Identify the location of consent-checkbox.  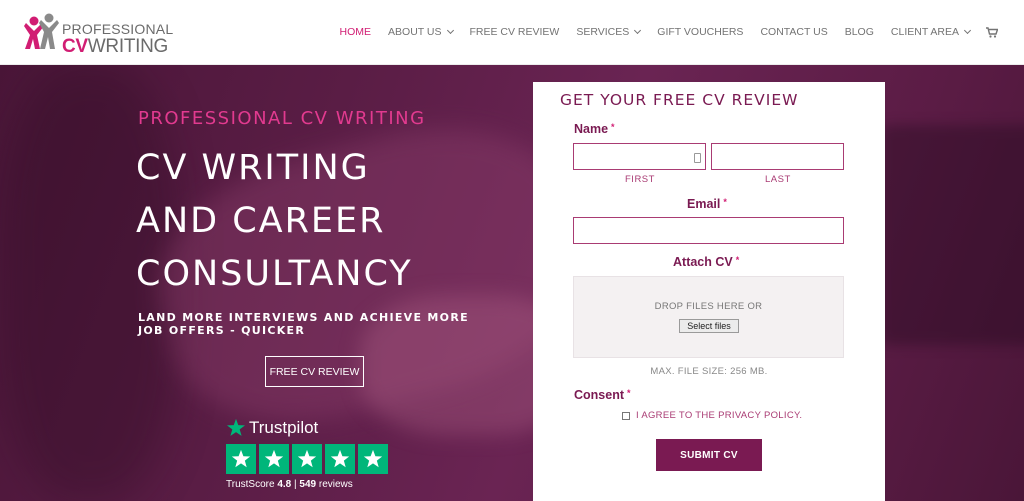
(626, 415).